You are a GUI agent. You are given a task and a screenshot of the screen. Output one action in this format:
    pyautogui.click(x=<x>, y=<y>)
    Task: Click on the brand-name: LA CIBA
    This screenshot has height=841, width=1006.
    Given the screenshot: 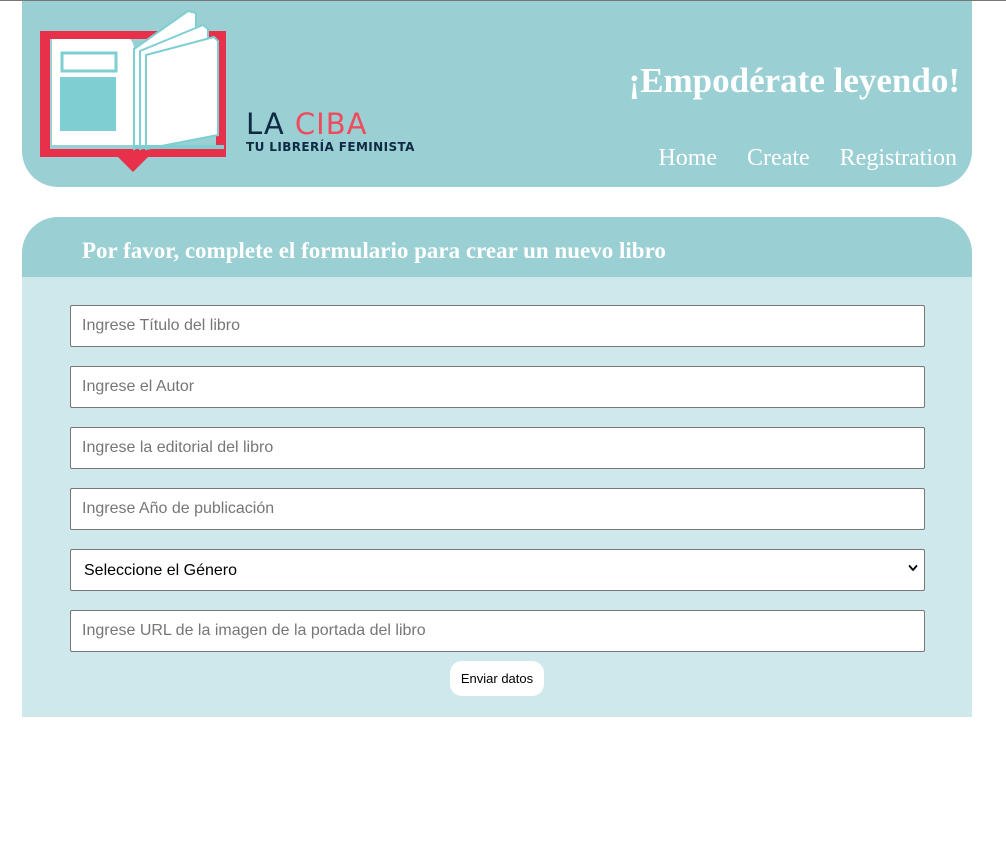 What is the action you would take?
    pyautogui.click(x=330, y=124)
    